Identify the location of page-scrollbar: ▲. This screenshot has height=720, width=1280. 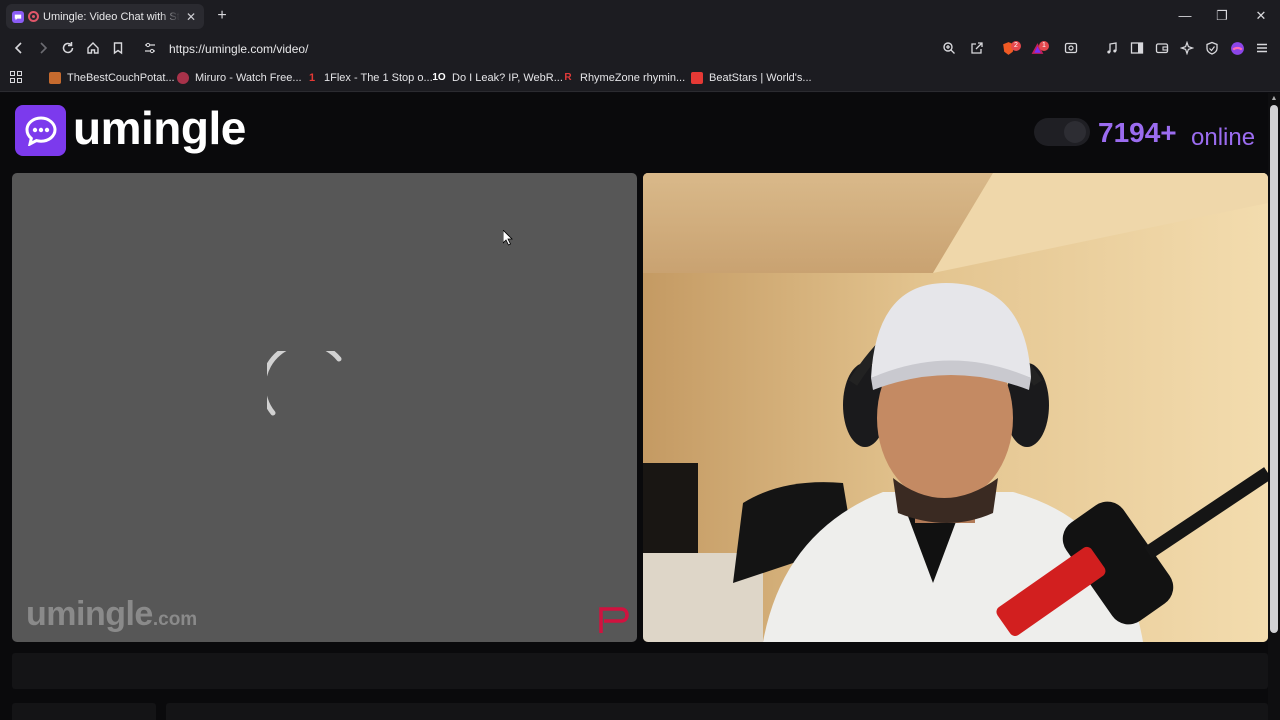
(1274, 406).